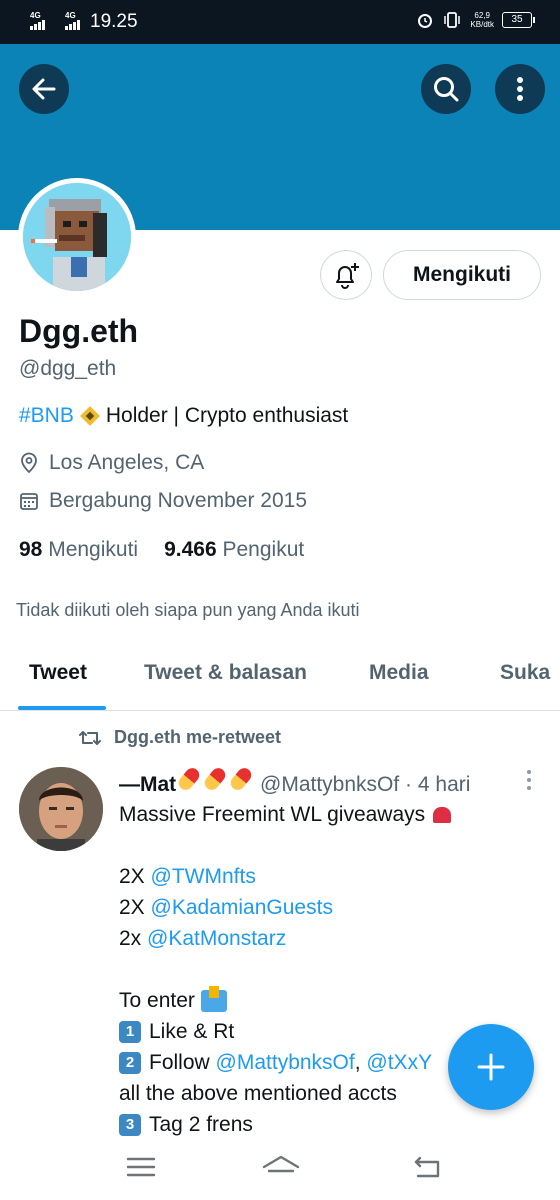 This screenshot has width=560, height=1200. I want to click on tweet-line: 2X @TWMnfts, so click(329, 876).